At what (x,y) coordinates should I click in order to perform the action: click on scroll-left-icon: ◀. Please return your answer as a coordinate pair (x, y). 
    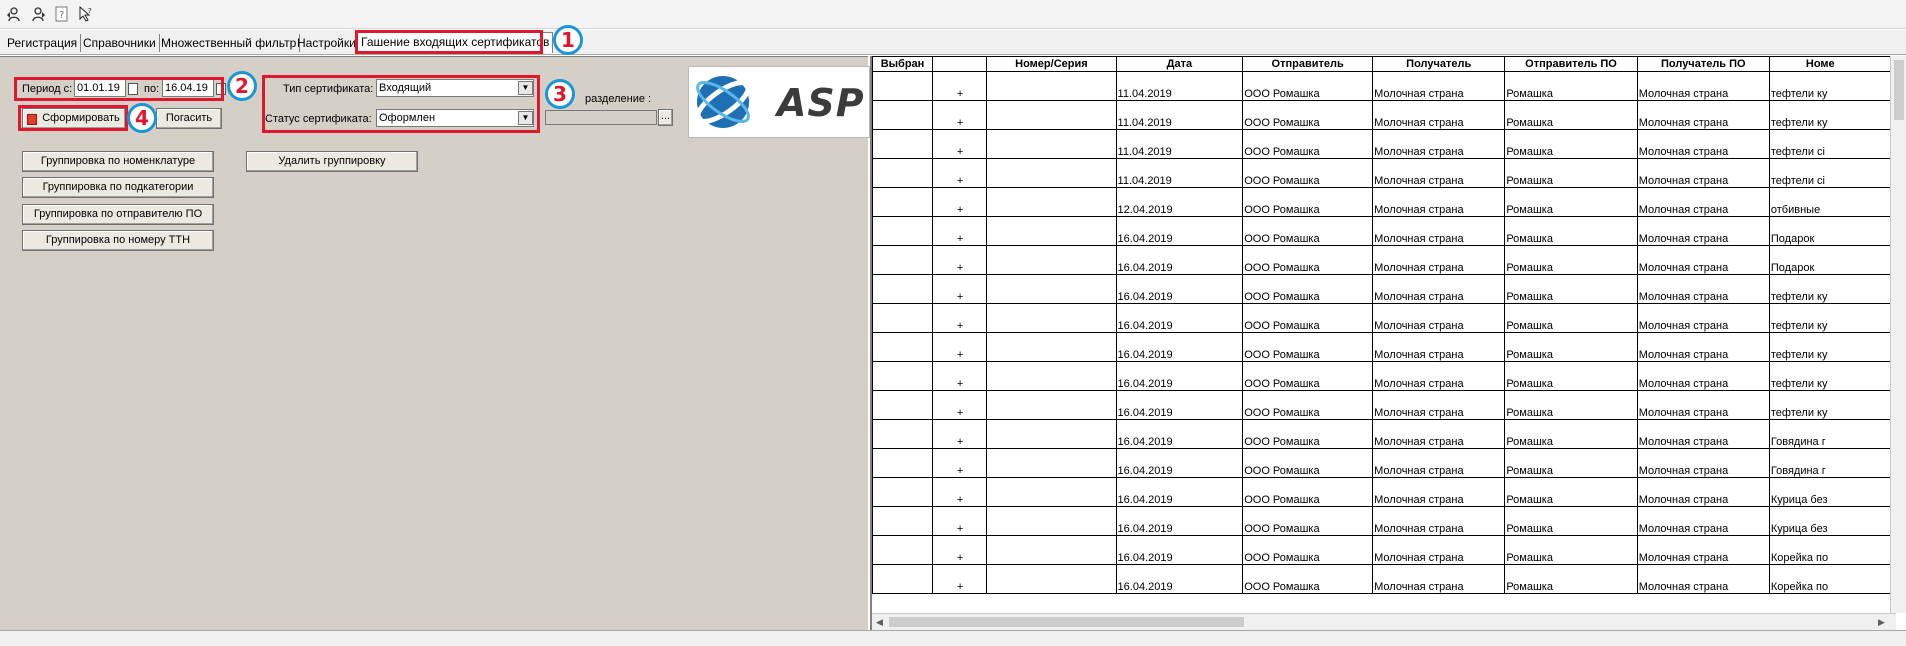
    Looking at the image, I should click on (879, 622).